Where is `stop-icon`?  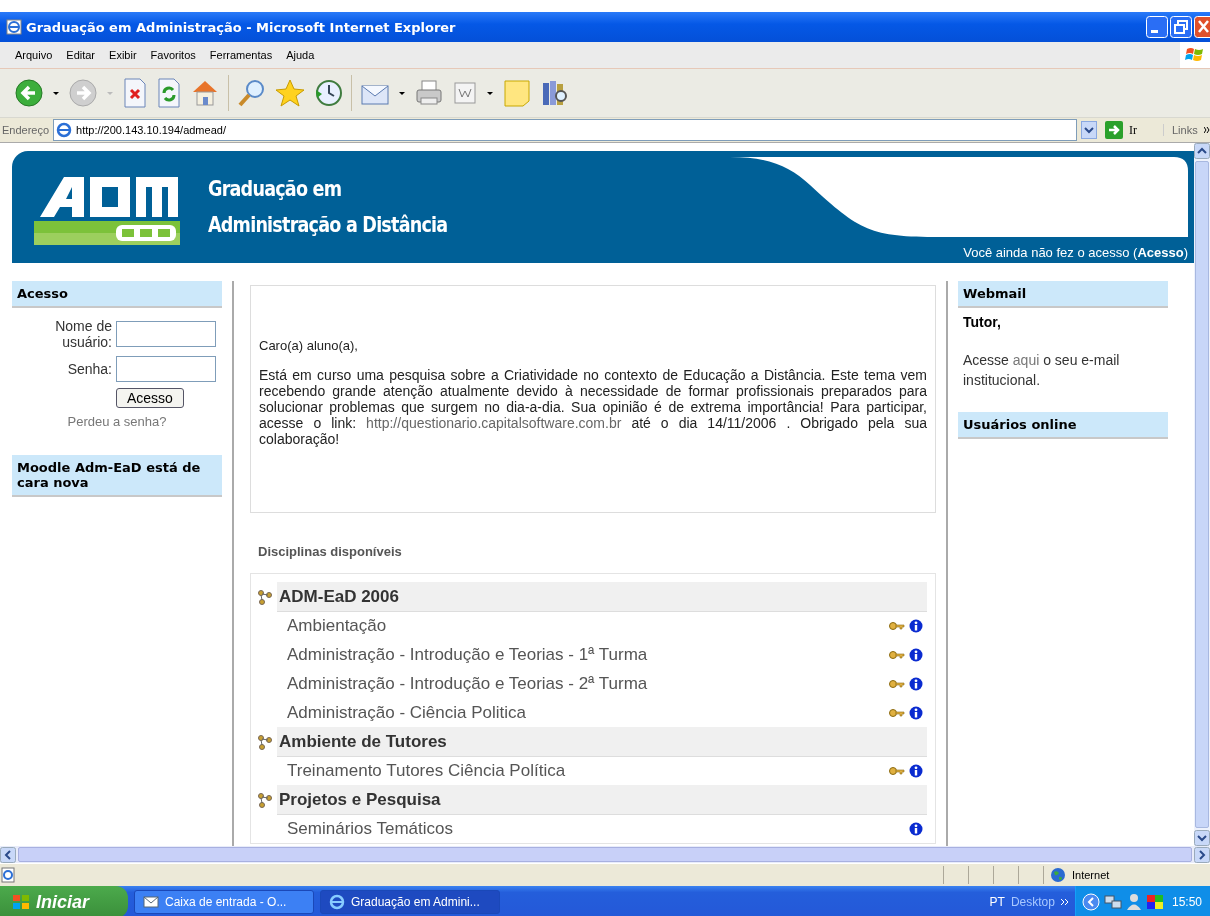 stop-icon is located at coordinates (135, 93).